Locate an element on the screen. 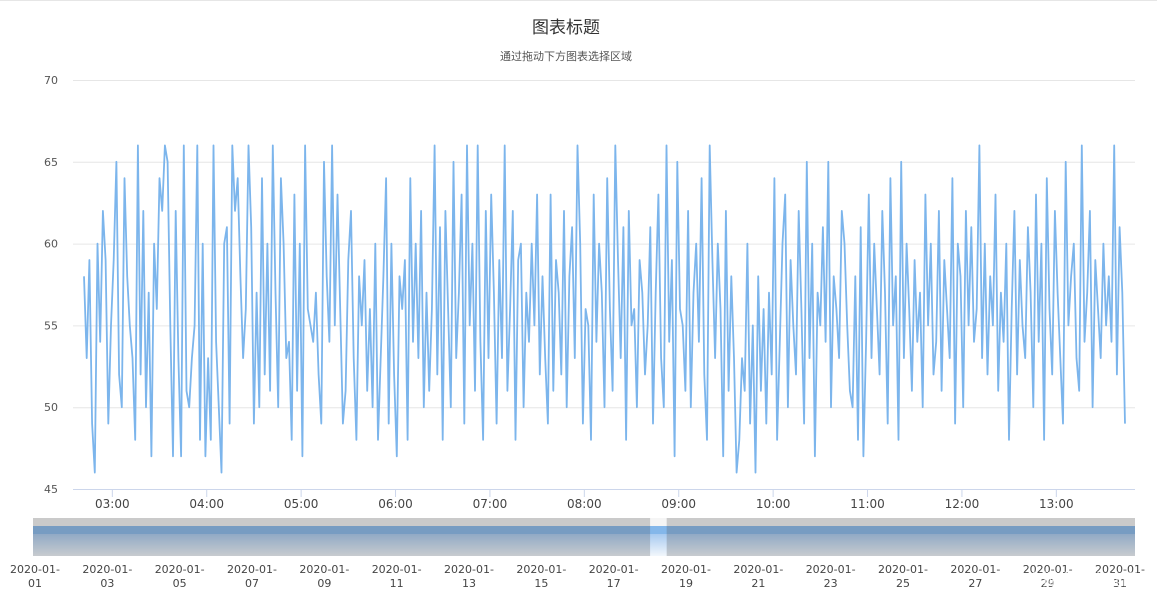  navigator-selection-handle is located at coordinates (658, 537).